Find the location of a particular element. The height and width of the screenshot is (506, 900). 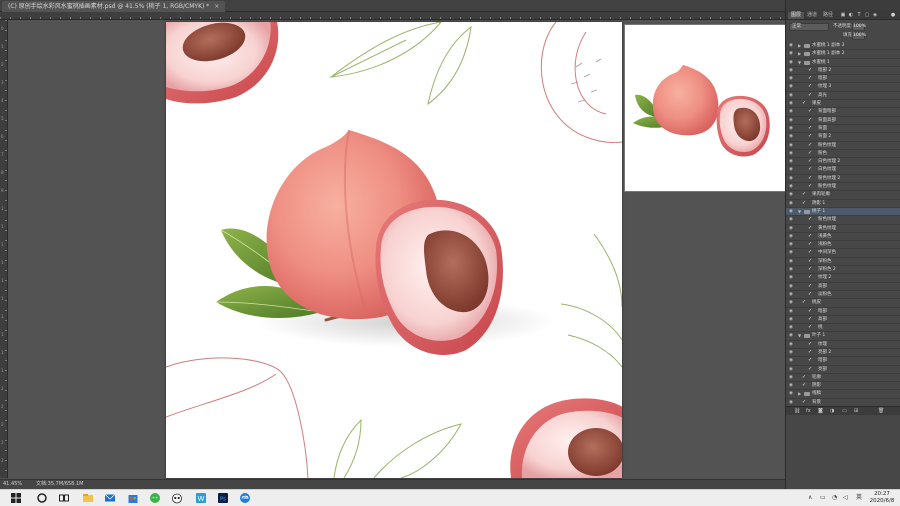

document-info: 文档:35.7M/658.1M is located at coordinates (59, 484).